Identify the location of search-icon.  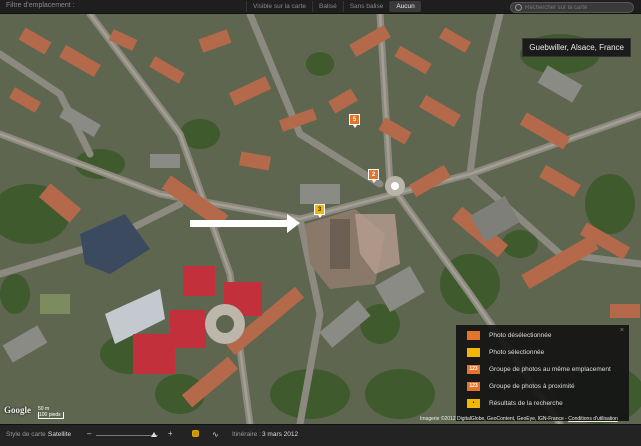
(518, 7).